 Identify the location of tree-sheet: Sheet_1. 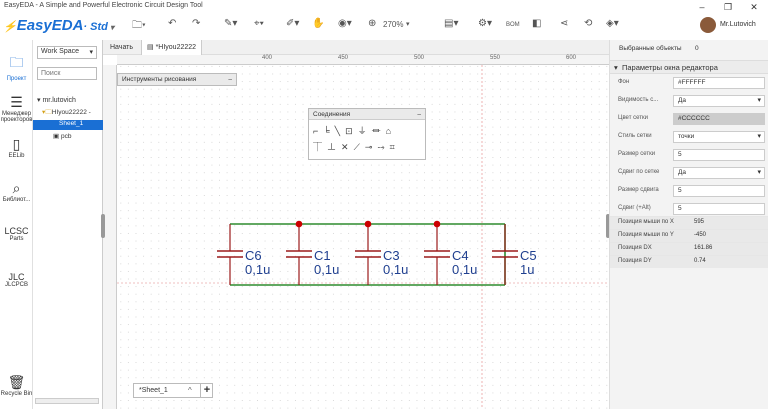
(68, 125).